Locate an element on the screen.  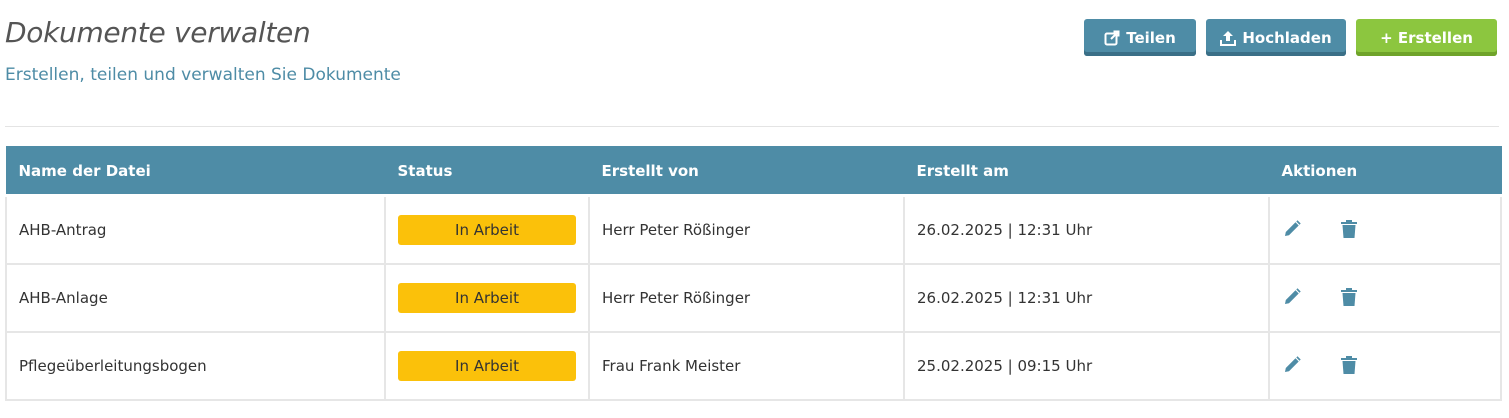
upload-button-label: Hochladen is located at coordinates (1287, 37).